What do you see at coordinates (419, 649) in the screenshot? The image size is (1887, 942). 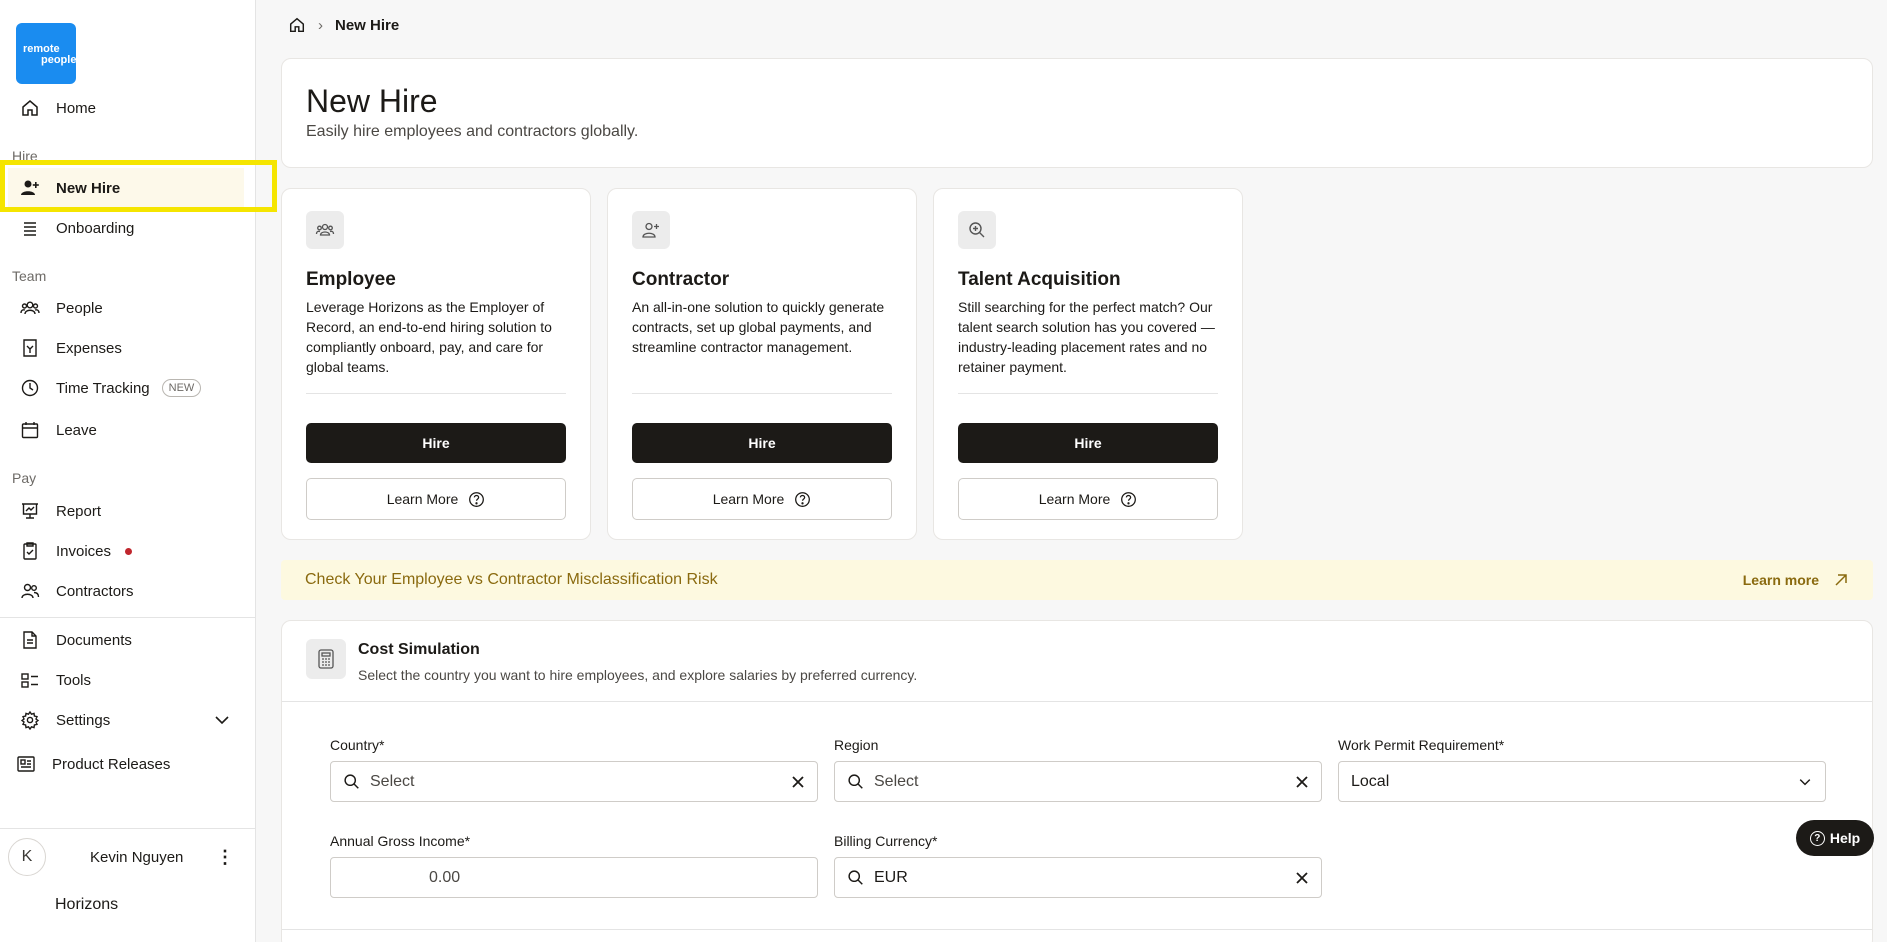 I see `section-title: Cost Simulation` at bounding box center [419, 649].